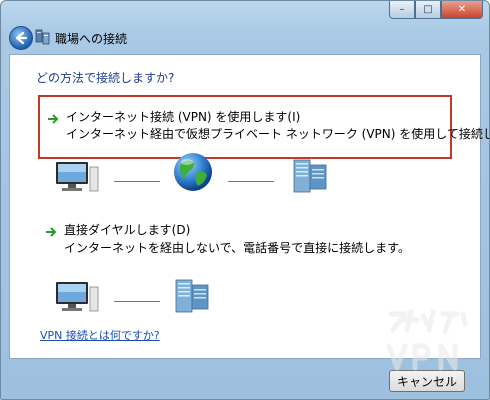 The width and height of the screenshot is (490, 400). I want to click on network-icon, so click(42, 37).